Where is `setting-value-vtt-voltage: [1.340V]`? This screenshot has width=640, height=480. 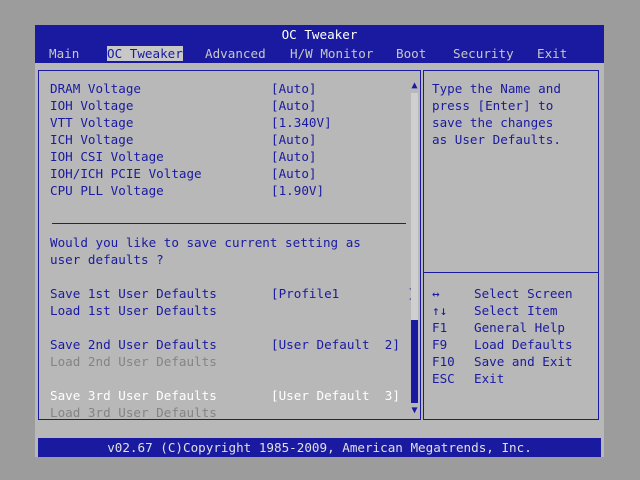 setting-value-vtt-voltage: [1.340V] is located at coordinates (301, 122).